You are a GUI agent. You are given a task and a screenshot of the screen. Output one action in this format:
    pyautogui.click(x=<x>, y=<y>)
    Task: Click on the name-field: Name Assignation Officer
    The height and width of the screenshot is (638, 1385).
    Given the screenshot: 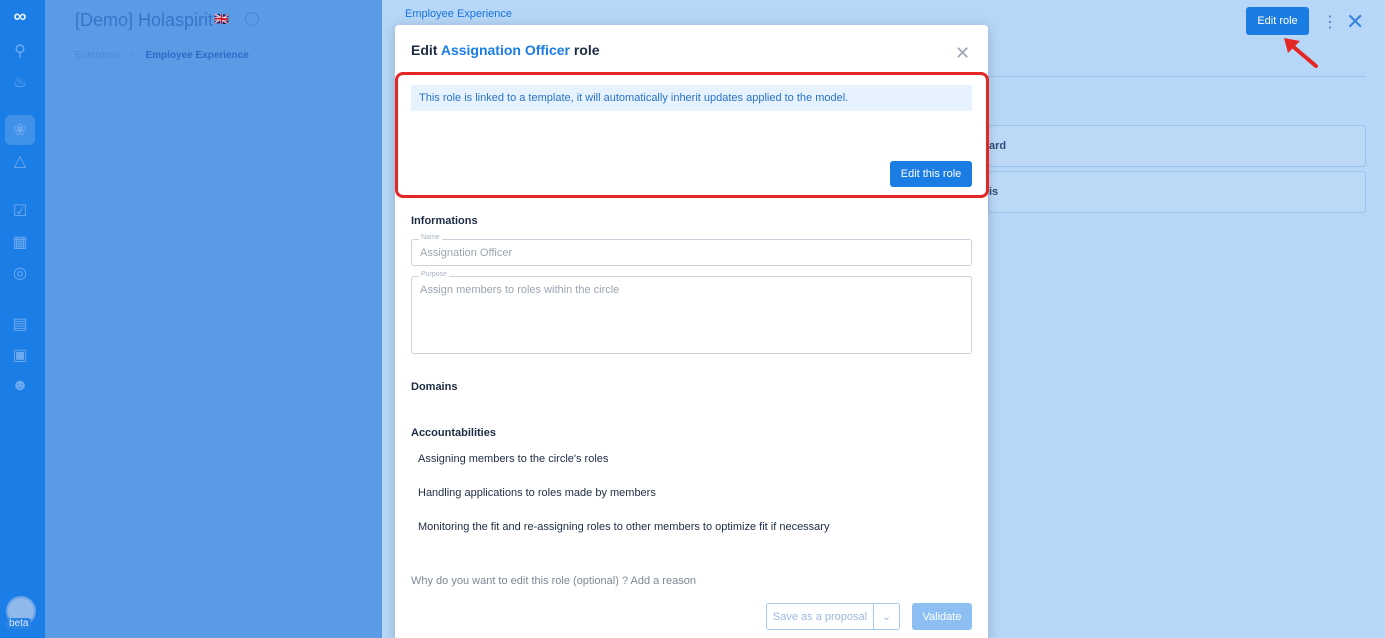 What is the action you would take?
    pyautogui.click(x=691, y=250)
    